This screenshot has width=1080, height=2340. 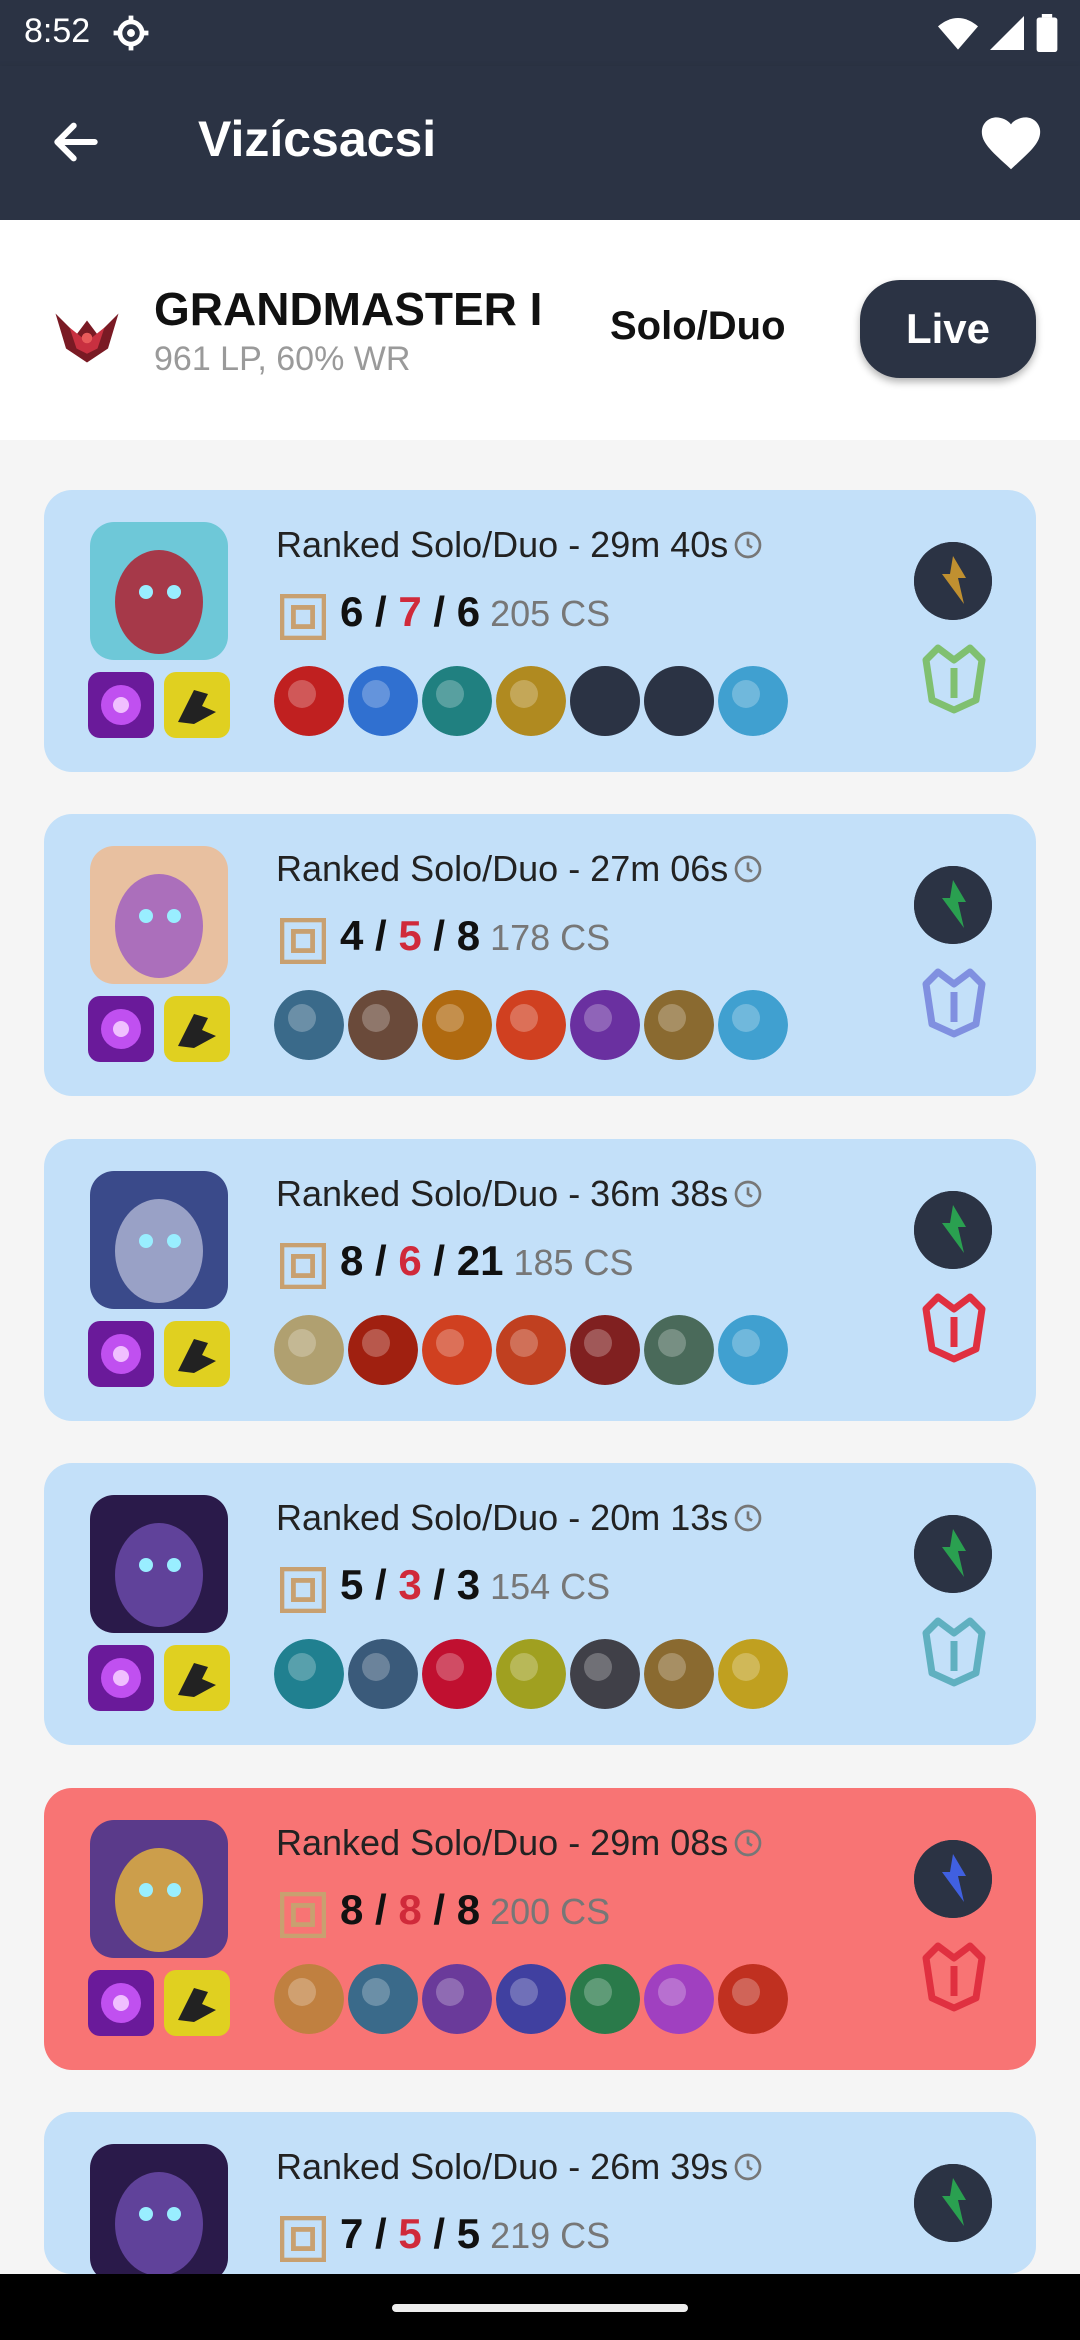 What do you see at coordinates (643, 868) in the screenshot?
I see `match-duration: - 27m 06s` at bounding box center [643, 868].